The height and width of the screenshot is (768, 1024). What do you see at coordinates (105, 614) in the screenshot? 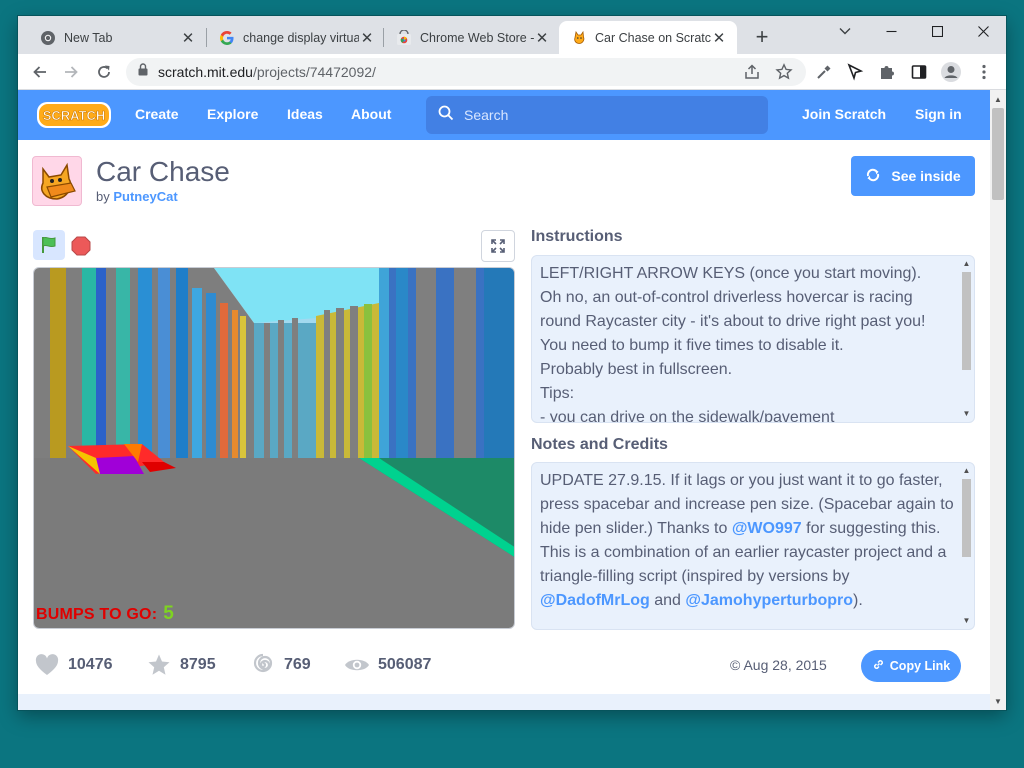
I see `bumps-counter: BUMPS TO GO: 5` at bounding box center [105, 614].